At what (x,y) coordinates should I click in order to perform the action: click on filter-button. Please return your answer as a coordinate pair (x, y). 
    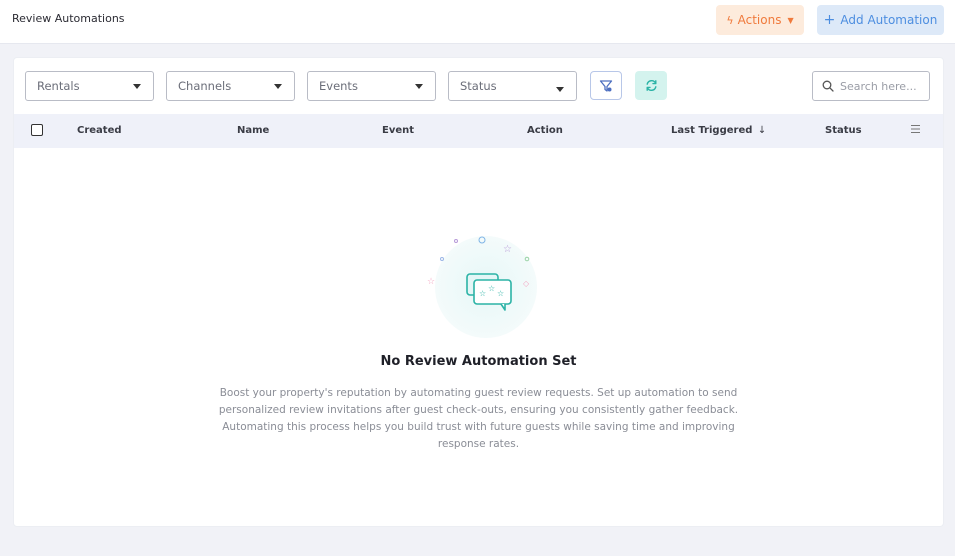
    Looking at the image, I should click on (606, 85).